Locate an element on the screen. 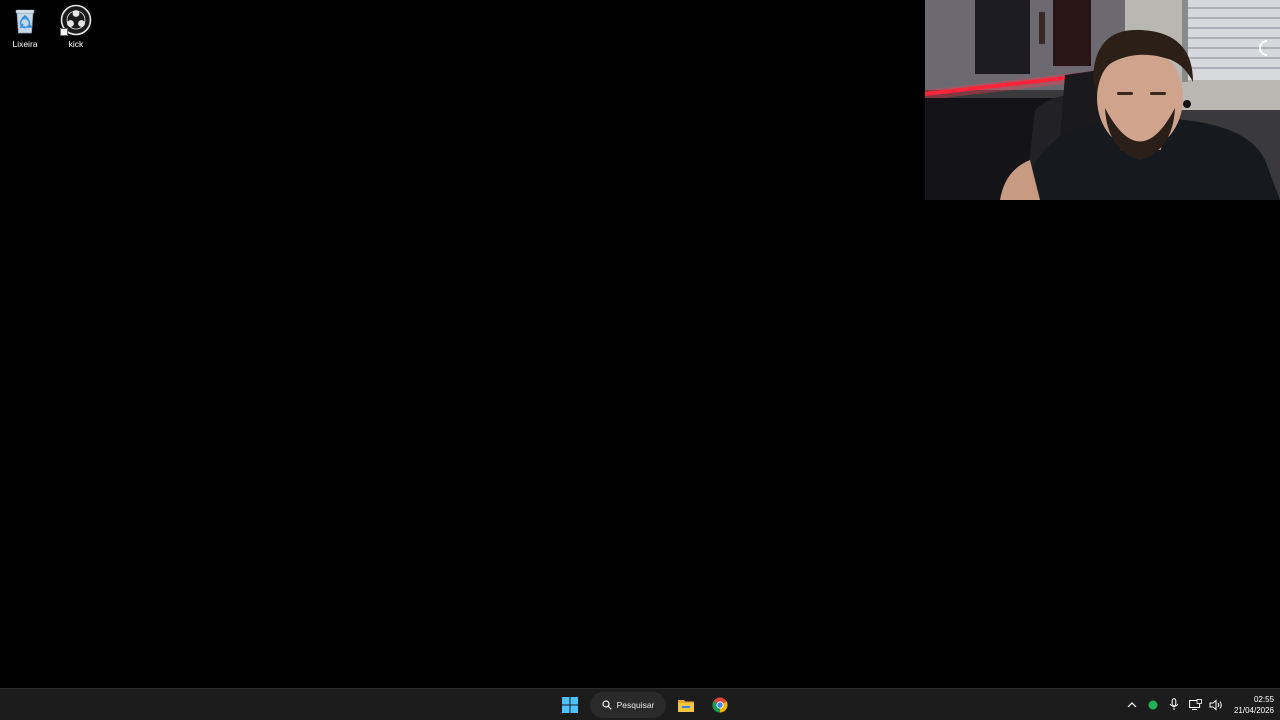 This screenshot has height=720, width=1280. chevron-up-icon is located at coordinates (1132, 704).